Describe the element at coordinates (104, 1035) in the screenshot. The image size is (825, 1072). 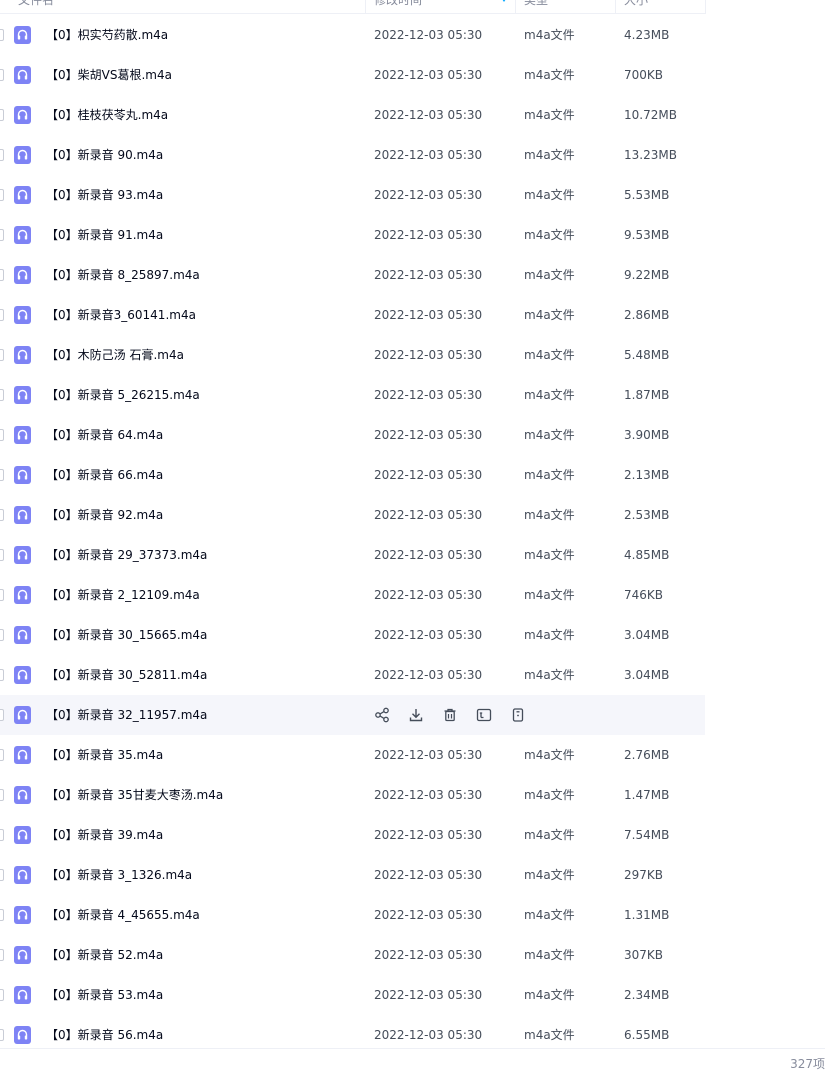
I see `file-name: 【0】新录音 56.m4a` at that location.